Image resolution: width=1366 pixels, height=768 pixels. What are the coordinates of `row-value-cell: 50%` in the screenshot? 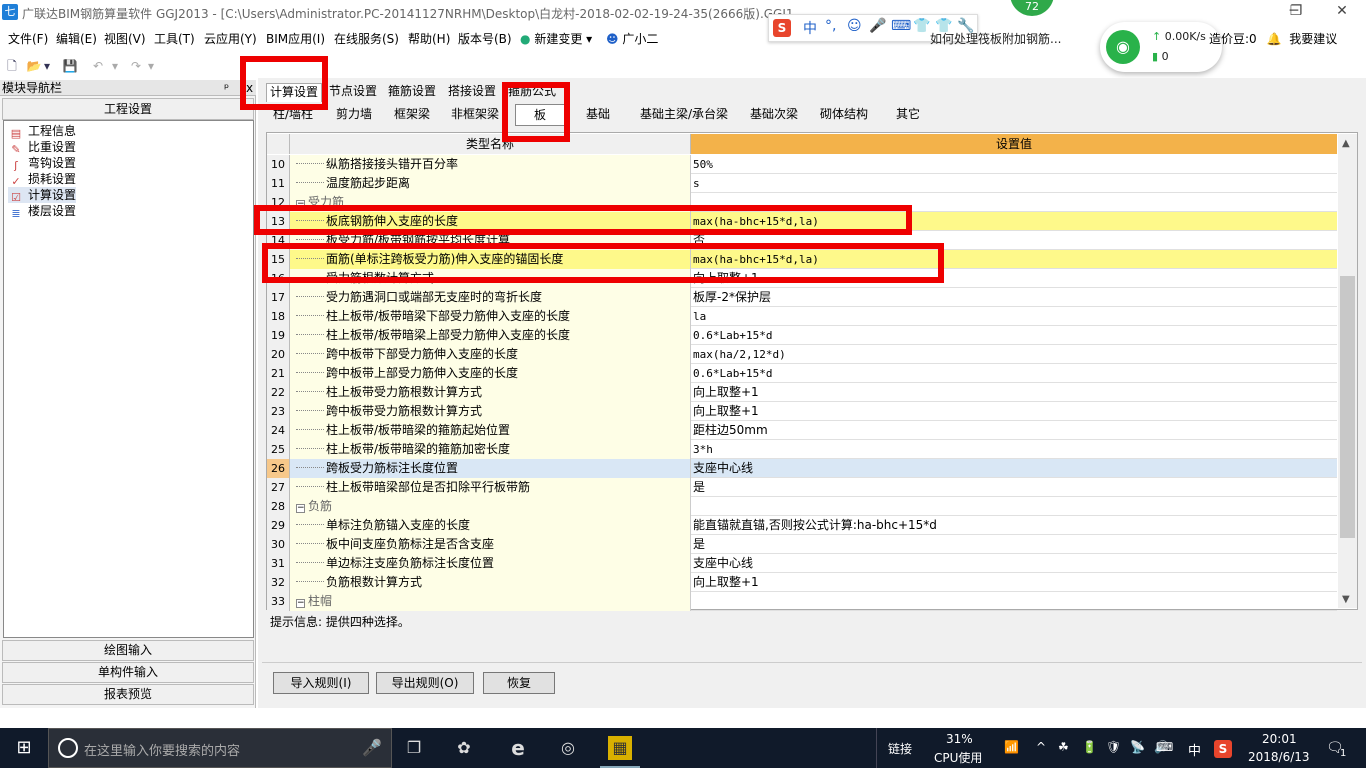 It's located at (1014, 164).